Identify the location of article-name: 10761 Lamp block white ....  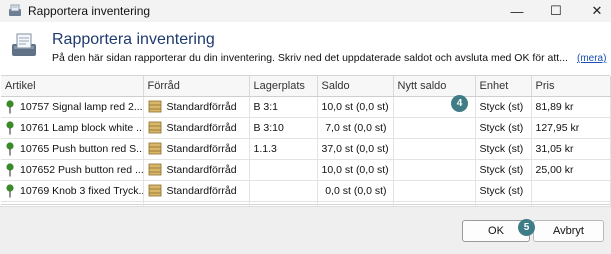
(81, 127).